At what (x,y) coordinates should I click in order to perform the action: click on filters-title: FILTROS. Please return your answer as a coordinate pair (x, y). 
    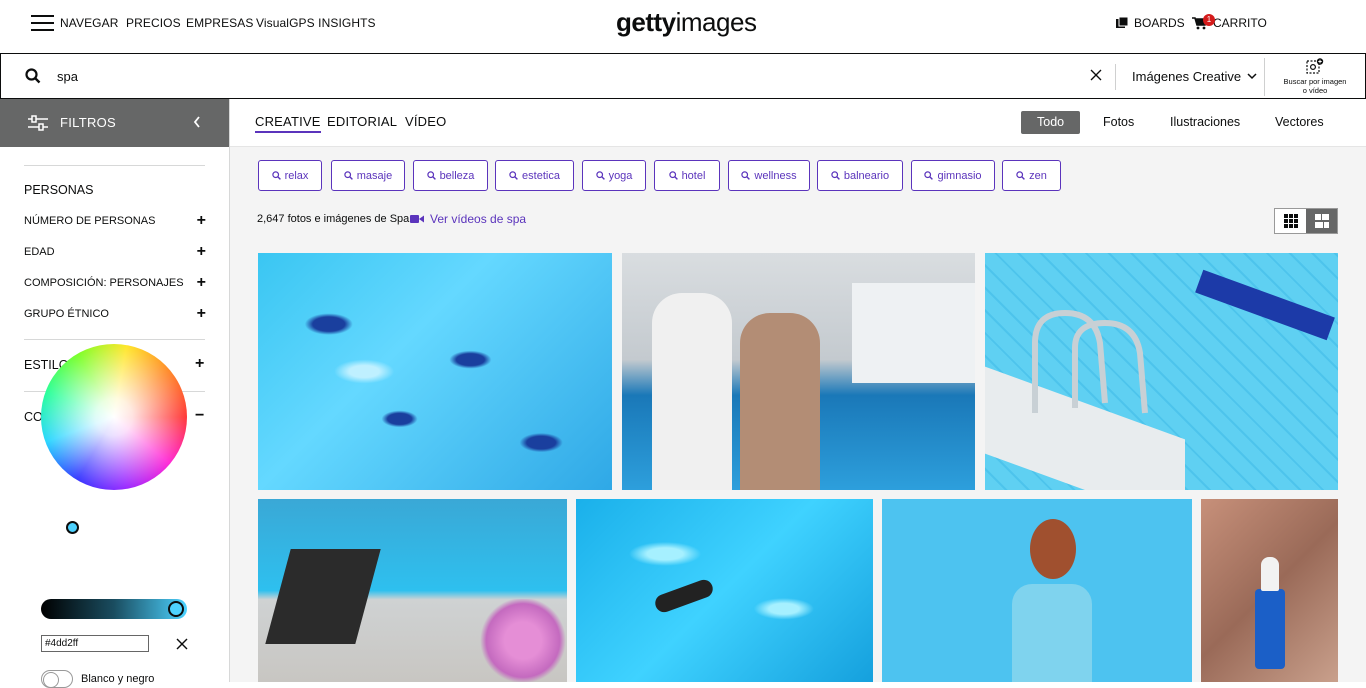
    Looking at the image, I should click on (88, 122).